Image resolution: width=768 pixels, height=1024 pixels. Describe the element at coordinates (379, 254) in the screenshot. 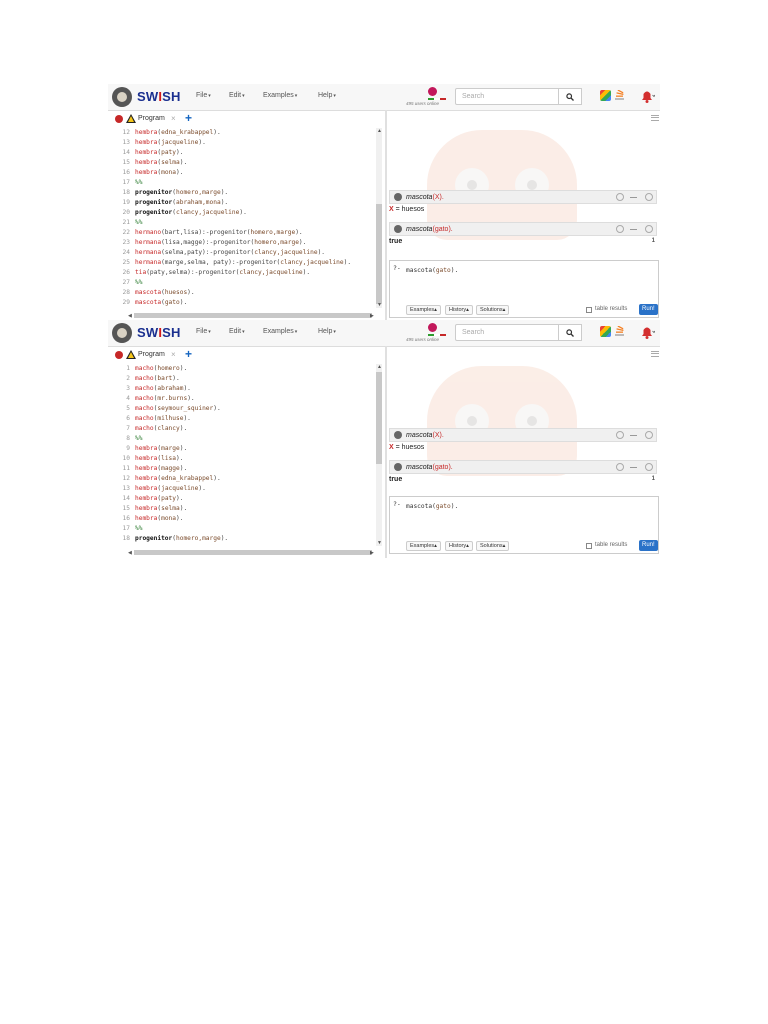

I see `editor-scroll-thumb` at that location.